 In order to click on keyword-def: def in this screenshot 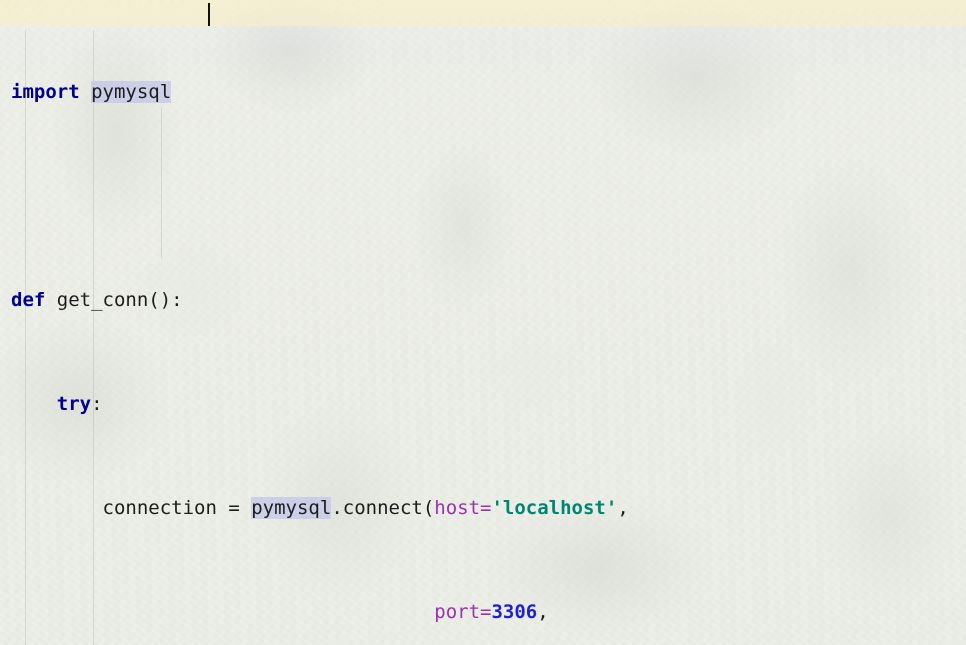, I will do `click(28, 300)`.